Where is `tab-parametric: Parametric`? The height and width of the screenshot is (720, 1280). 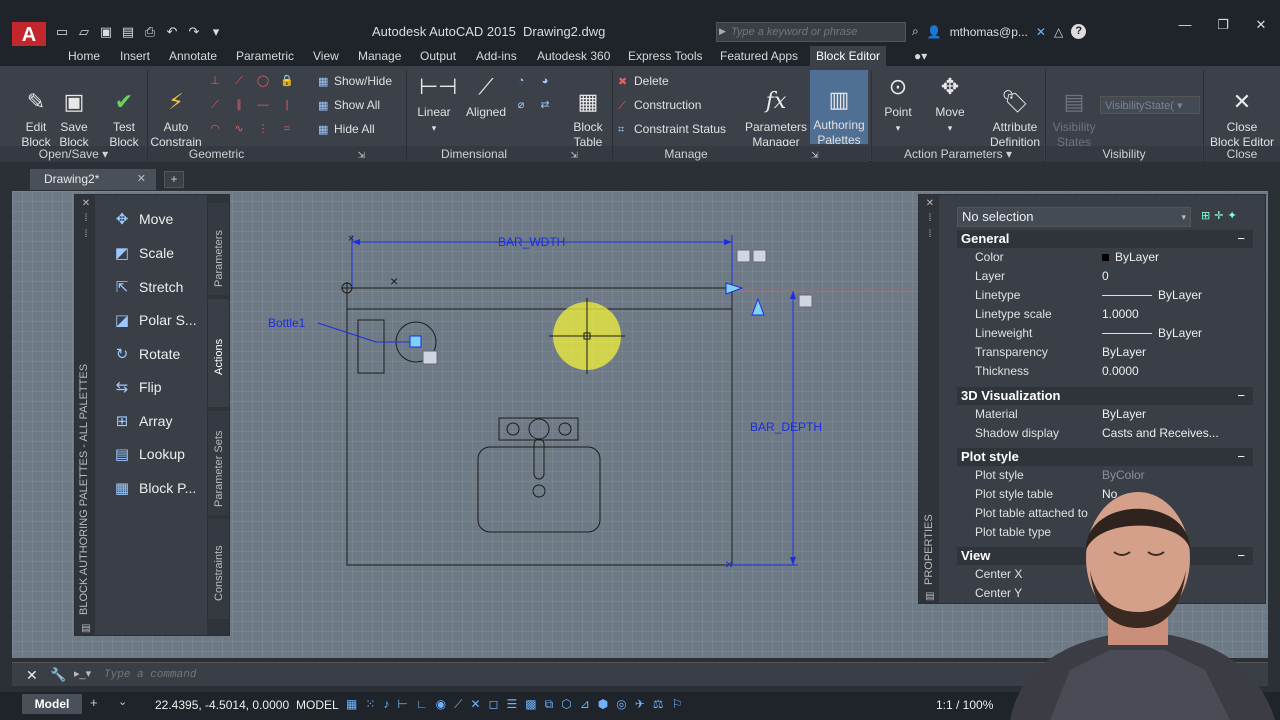 tab-parametric: Parametric is located at coordinates (265, 56).